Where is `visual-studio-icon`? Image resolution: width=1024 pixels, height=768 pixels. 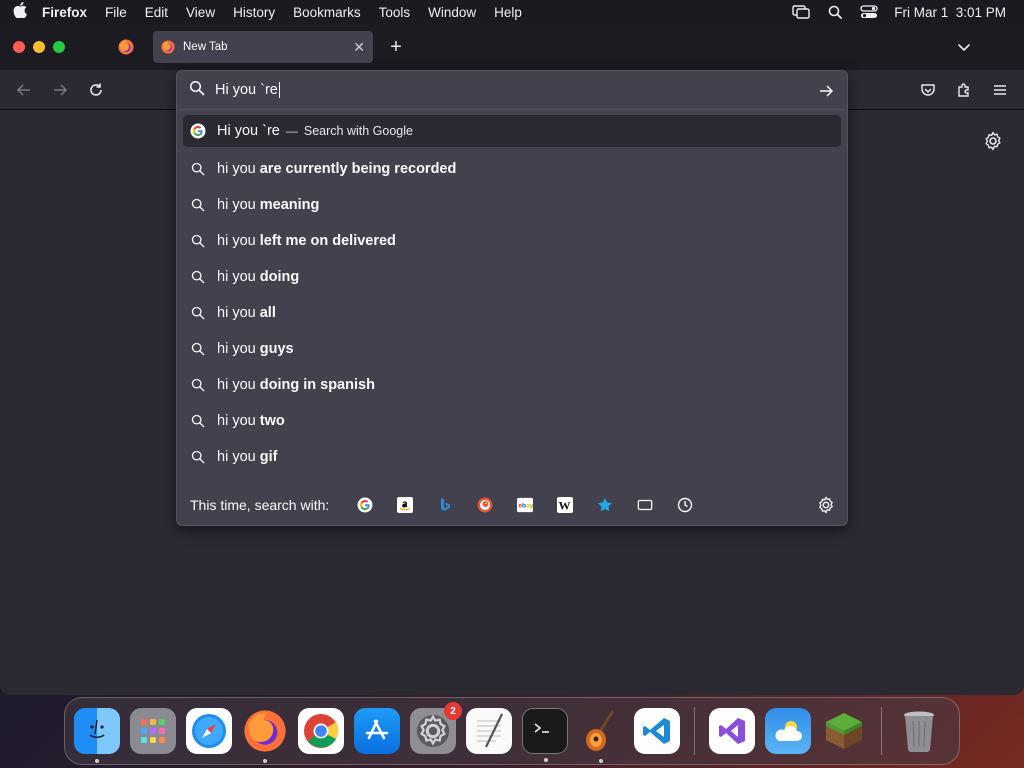
visual-studio-icon is located at coordinates (732, 731).